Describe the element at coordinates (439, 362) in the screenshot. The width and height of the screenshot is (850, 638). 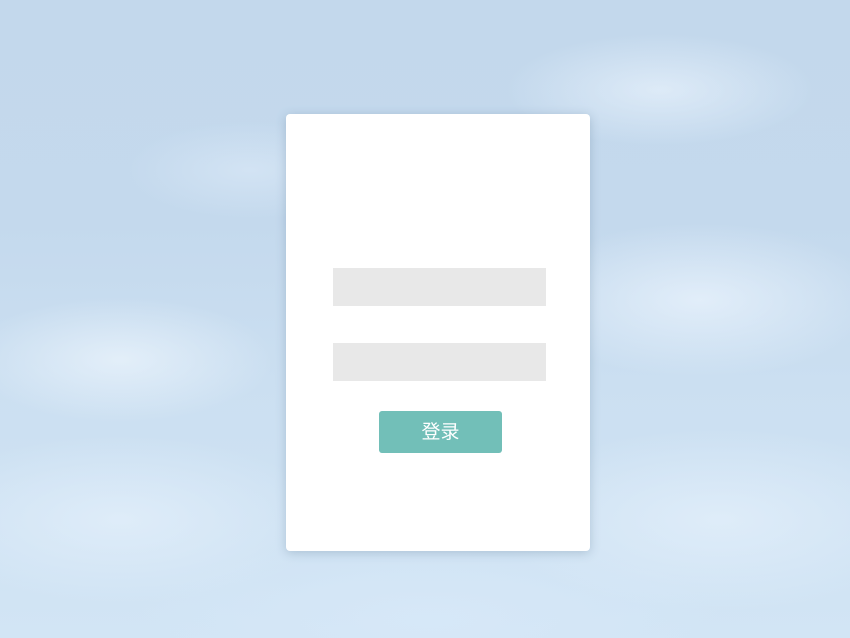
I see `password-field` at that location.